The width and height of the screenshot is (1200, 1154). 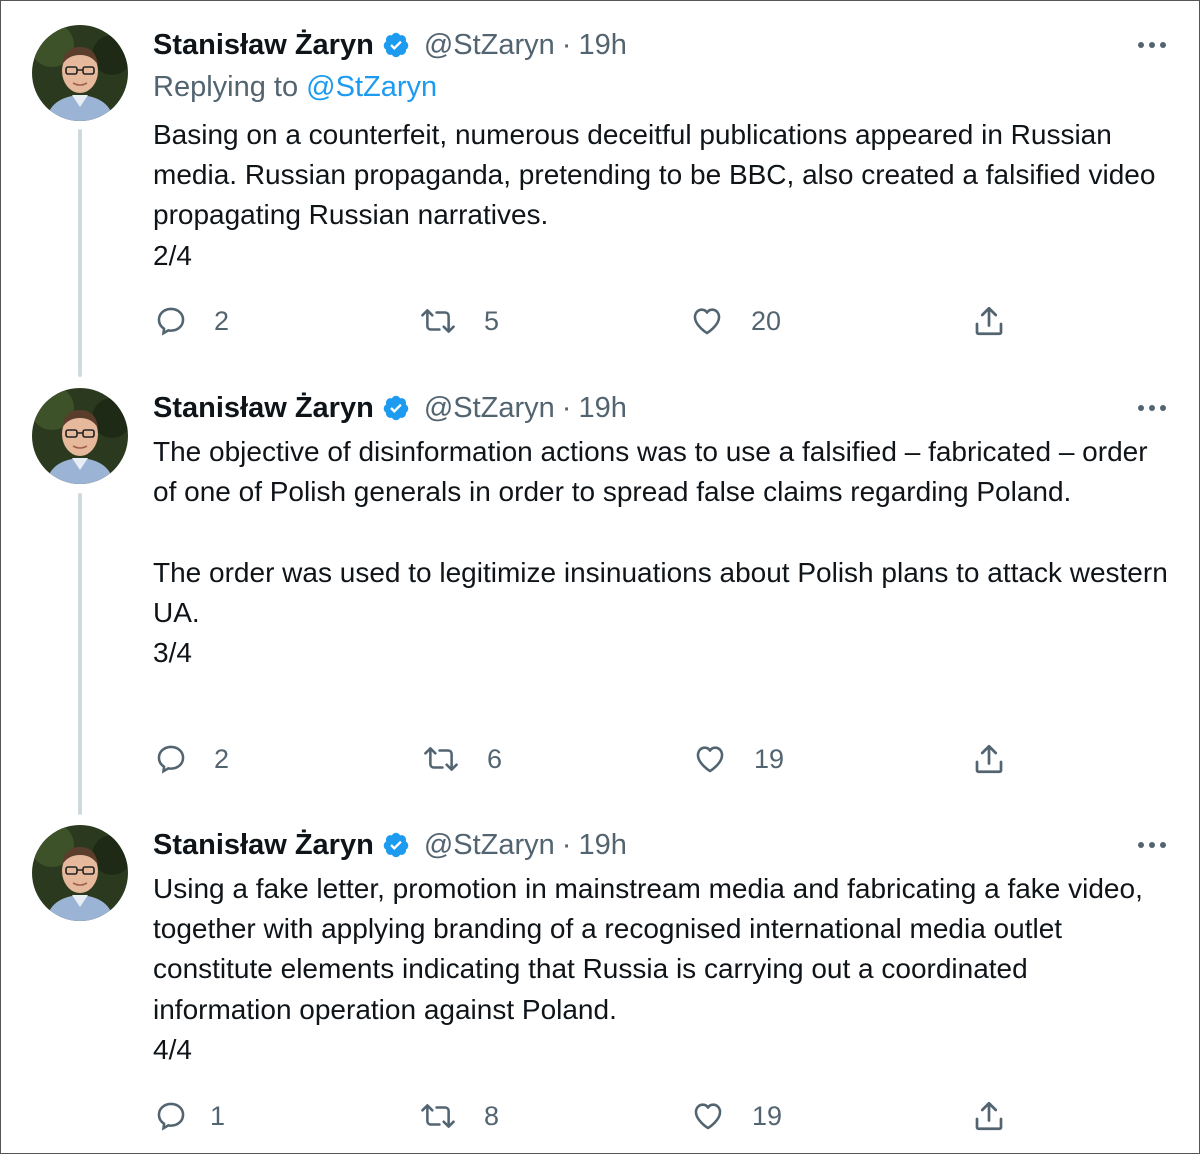 What do you see at coordinates (461, 759) in the screenshot?
I see `retweet-button: 6` at bounding box center [461, 759].